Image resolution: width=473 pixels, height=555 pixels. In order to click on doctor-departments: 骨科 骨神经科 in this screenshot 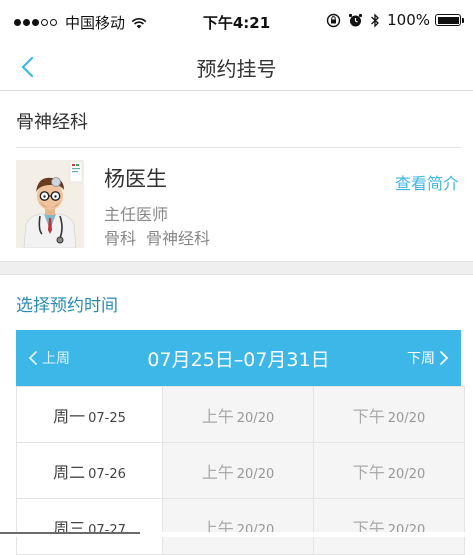, I will do `click(157, 237)`.